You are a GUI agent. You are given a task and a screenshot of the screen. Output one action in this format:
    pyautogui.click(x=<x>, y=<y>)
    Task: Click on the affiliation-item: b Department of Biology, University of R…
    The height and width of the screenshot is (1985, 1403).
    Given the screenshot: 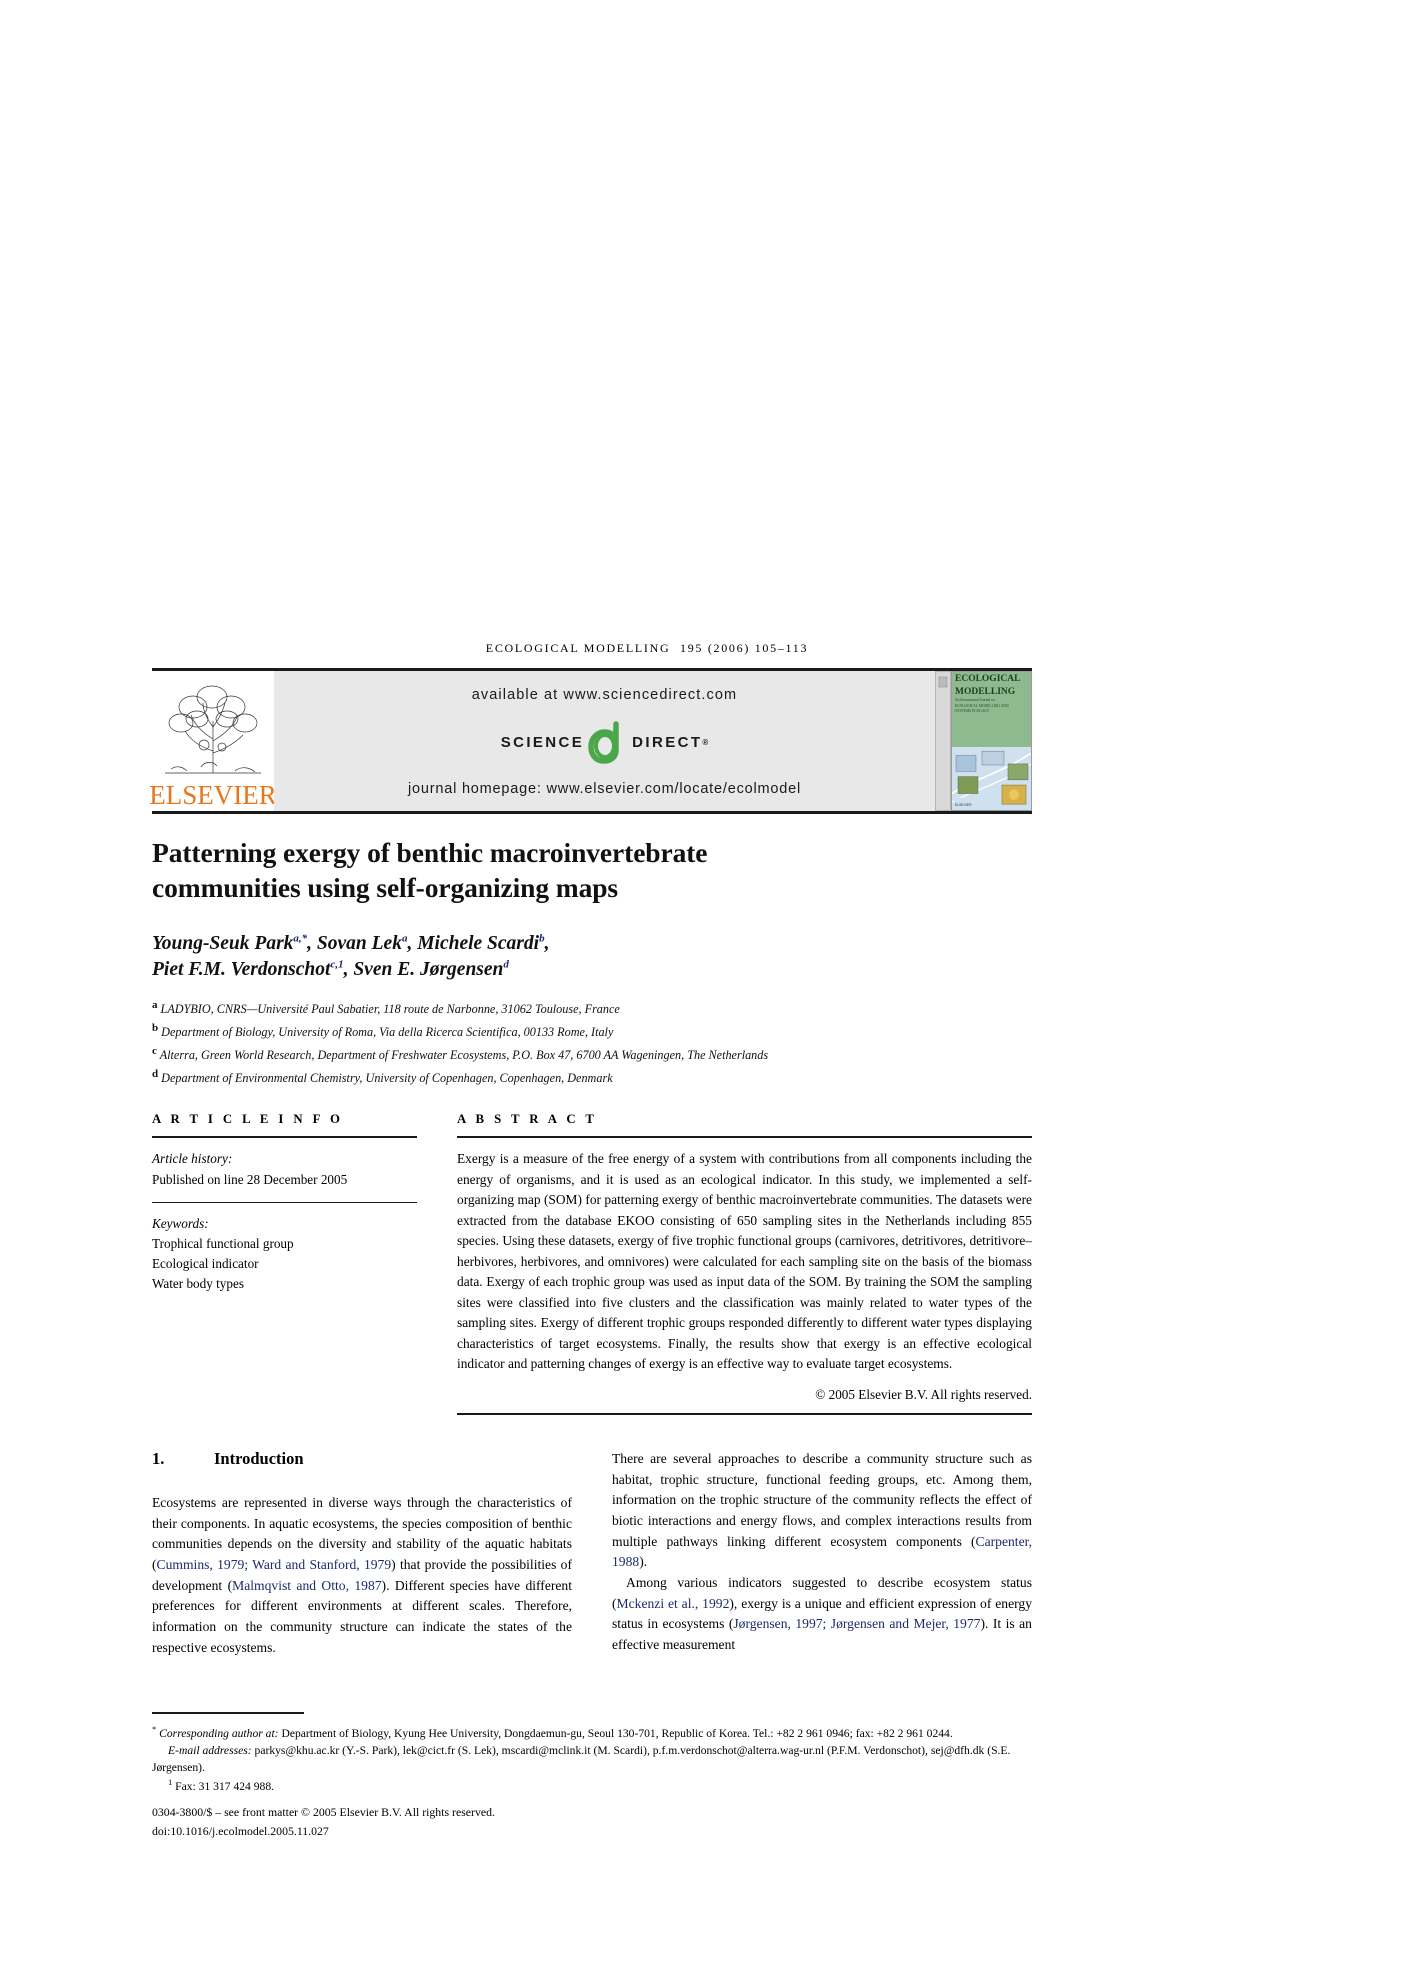 What is the action you would take?
    pyautogui.click(x=592, y=1031)
    